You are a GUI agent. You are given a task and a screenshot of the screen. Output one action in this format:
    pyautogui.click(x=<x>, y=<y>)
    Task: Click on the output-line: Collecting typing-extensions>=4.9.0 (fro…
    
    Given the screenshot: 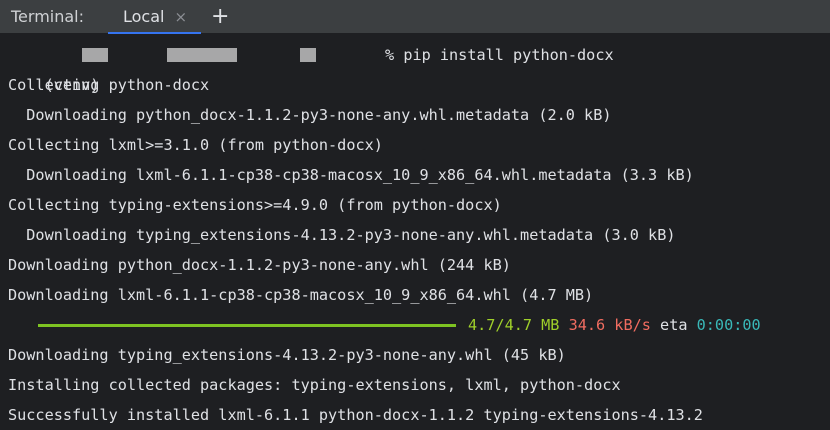 What is the action you would take?
    pyautogui.click(x=255, y=205)
    